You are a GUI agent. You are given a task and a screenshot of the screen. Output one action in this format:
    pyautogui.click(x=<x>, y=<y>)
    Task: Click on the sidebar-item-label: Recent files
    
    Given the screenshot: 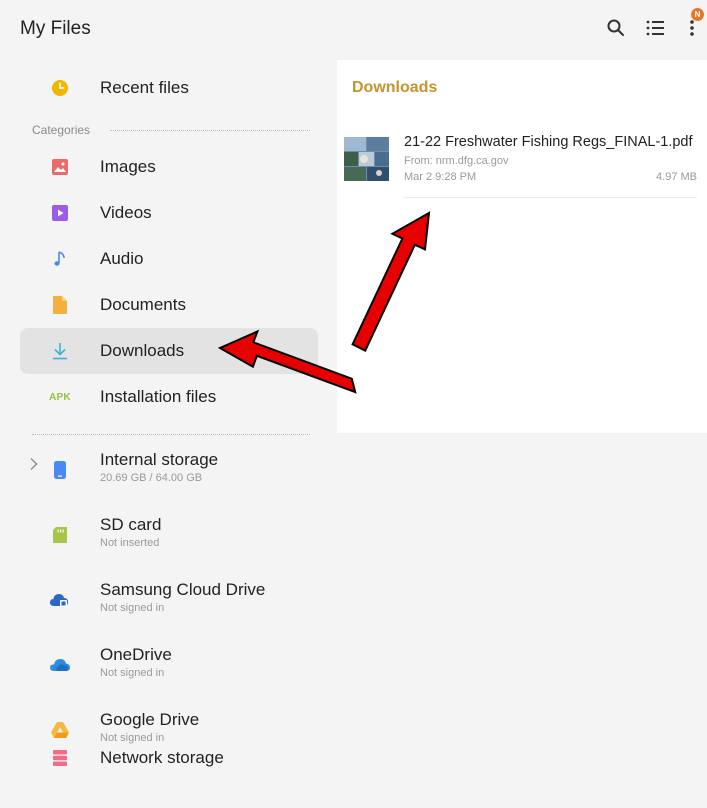 What is the action you would take?
    pyautogui.click(x=144, y=87)
    